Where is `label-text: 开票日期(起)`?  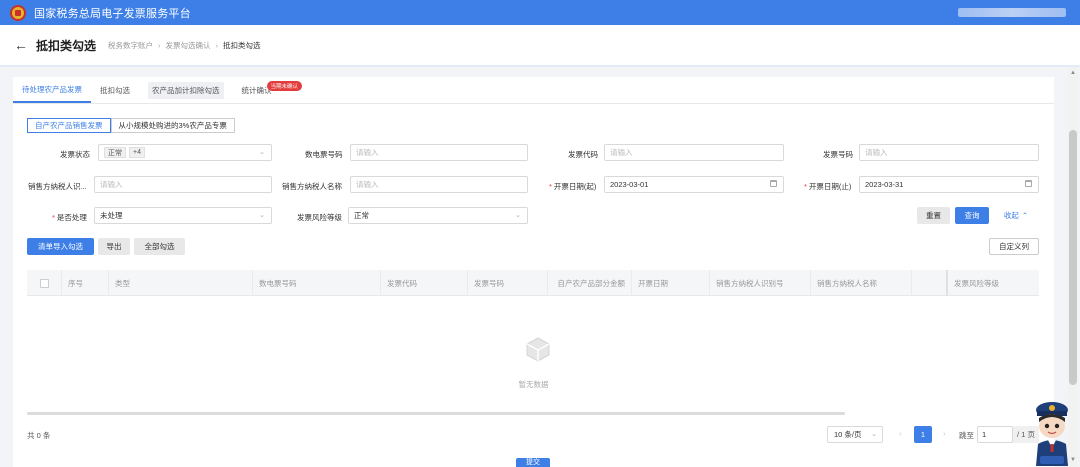 label-text: 开票日期(起) is located at coordinates (575, 186).